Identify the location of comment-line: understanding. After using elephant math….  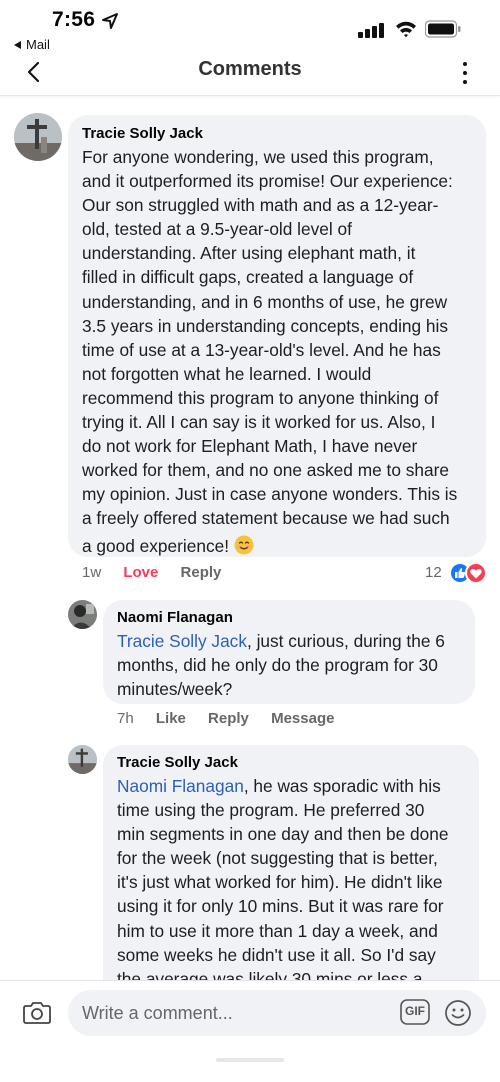
(249, 253).